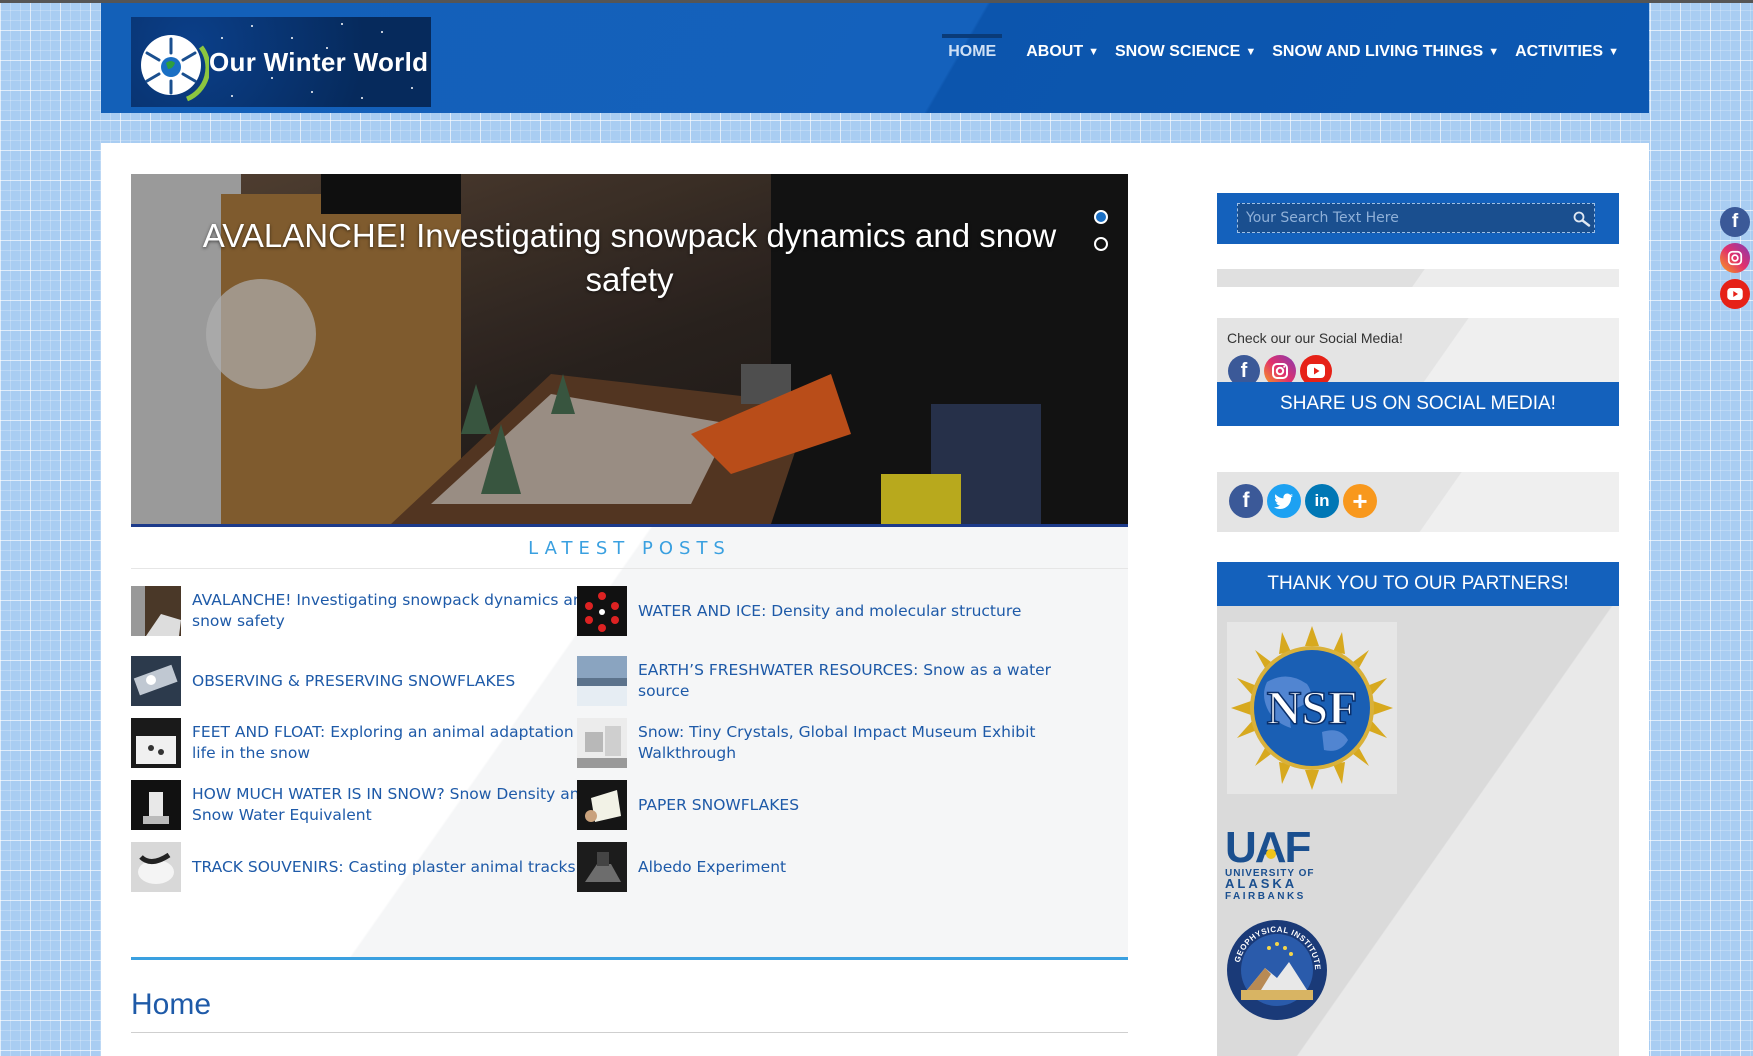  Describe the element at coordinates (817, 805) in the screenshot. I see `list-item: PAPER SNOWFLAKES` at that location.